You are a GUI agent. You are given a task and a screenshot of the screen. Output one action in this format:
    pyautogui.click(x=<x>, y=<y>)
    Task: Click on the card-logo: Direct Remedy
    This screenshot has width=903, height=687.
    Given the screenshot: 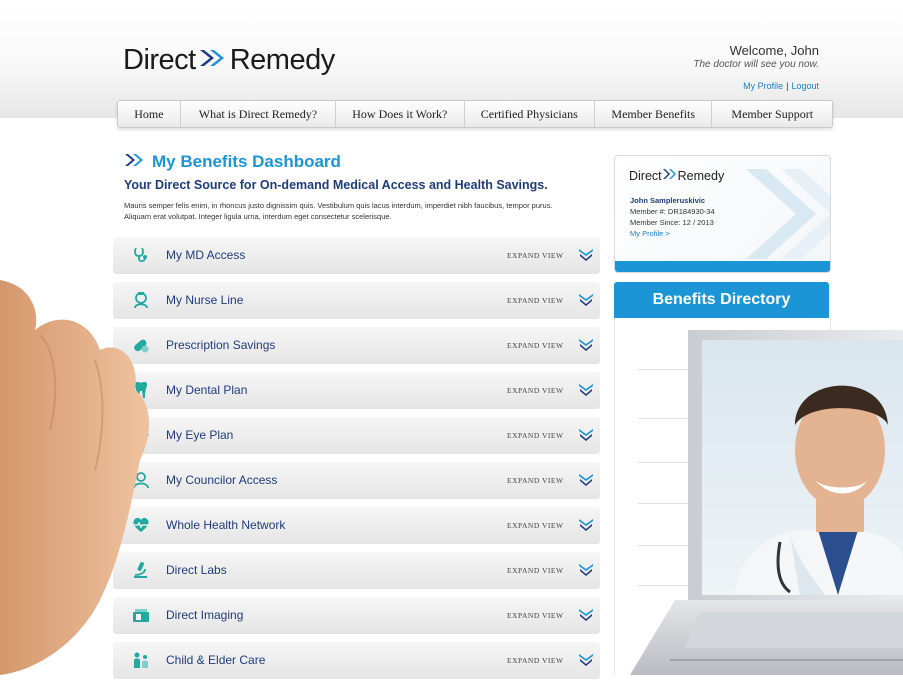 What is the action you would take?
    pyautogui.click(x=676, y=175)
    